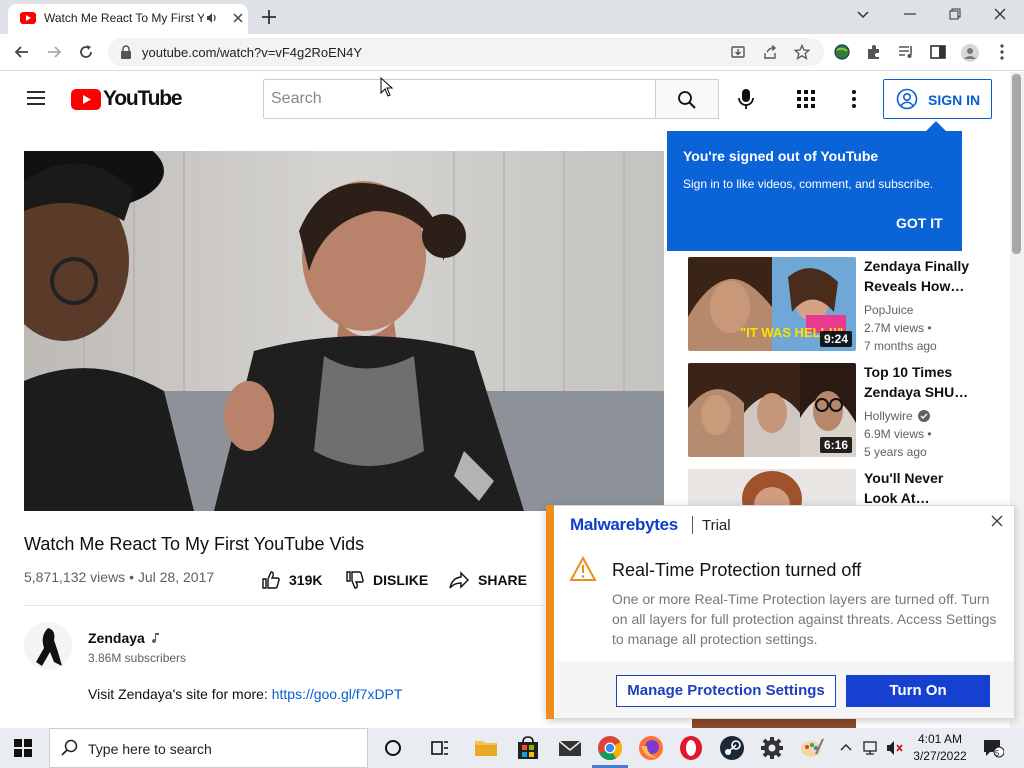 The image size is (1024, 768). Describe the element at coordinates (116, 638) in the screenshot. I see `channel-name: Zendaya` at that location.